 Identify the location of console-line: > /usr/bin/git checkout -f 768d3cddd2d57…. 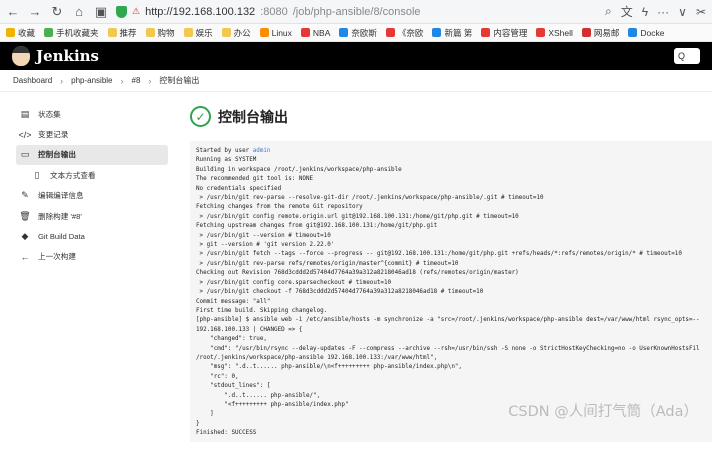
(340, 292).